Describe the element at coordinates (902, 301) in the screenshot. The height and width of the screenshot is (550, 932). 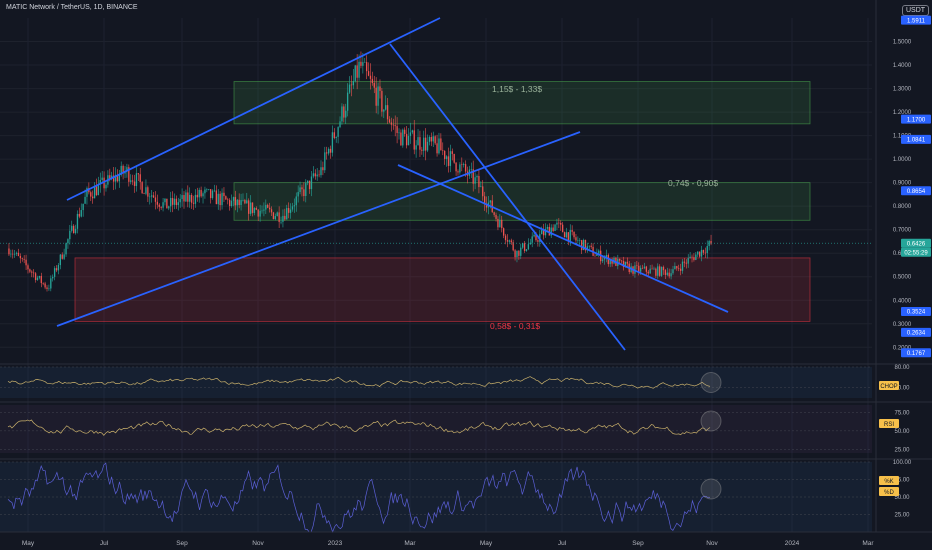
I see `price-tick-label: 0.4000` at that location.